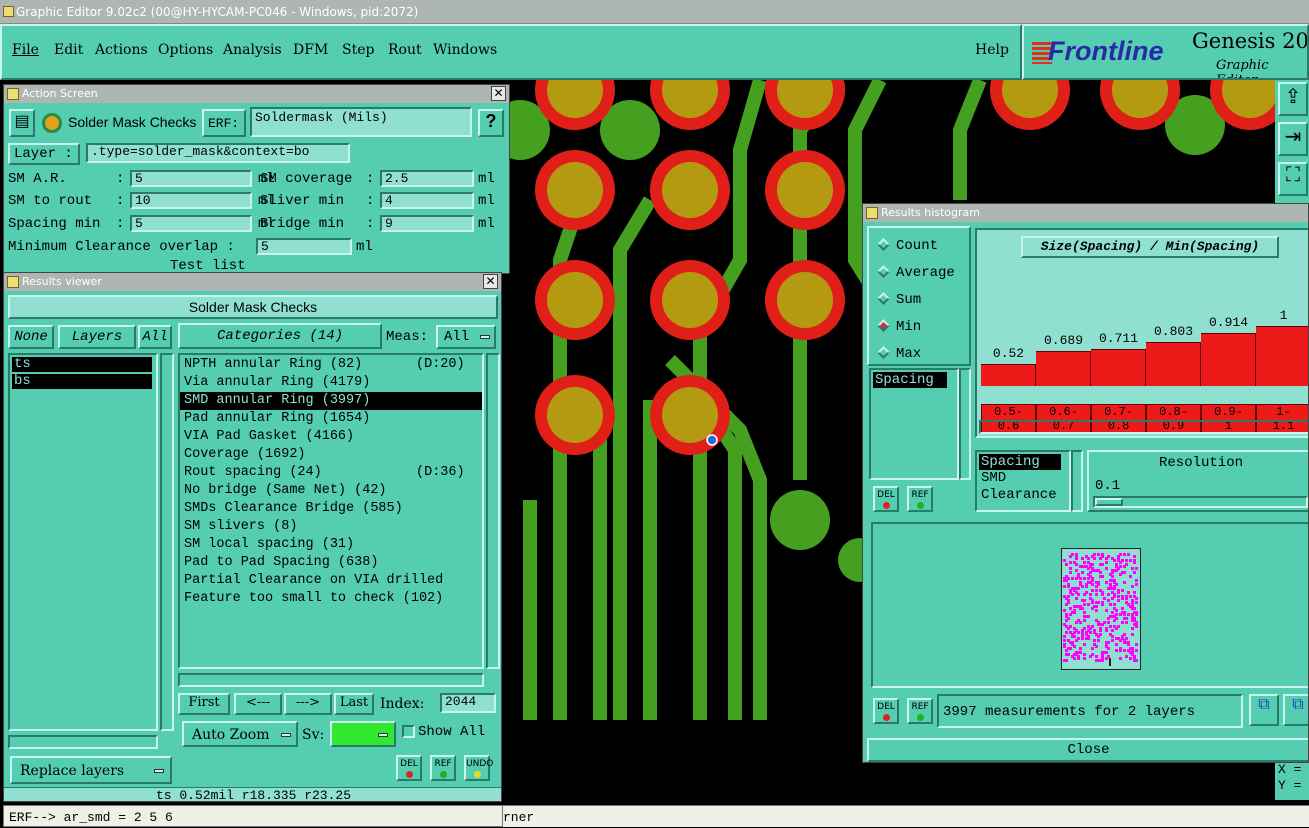  Describe the element at coordinates (1295, 710) in the screenshot. I see `export-button-2: ⧉` at that location.